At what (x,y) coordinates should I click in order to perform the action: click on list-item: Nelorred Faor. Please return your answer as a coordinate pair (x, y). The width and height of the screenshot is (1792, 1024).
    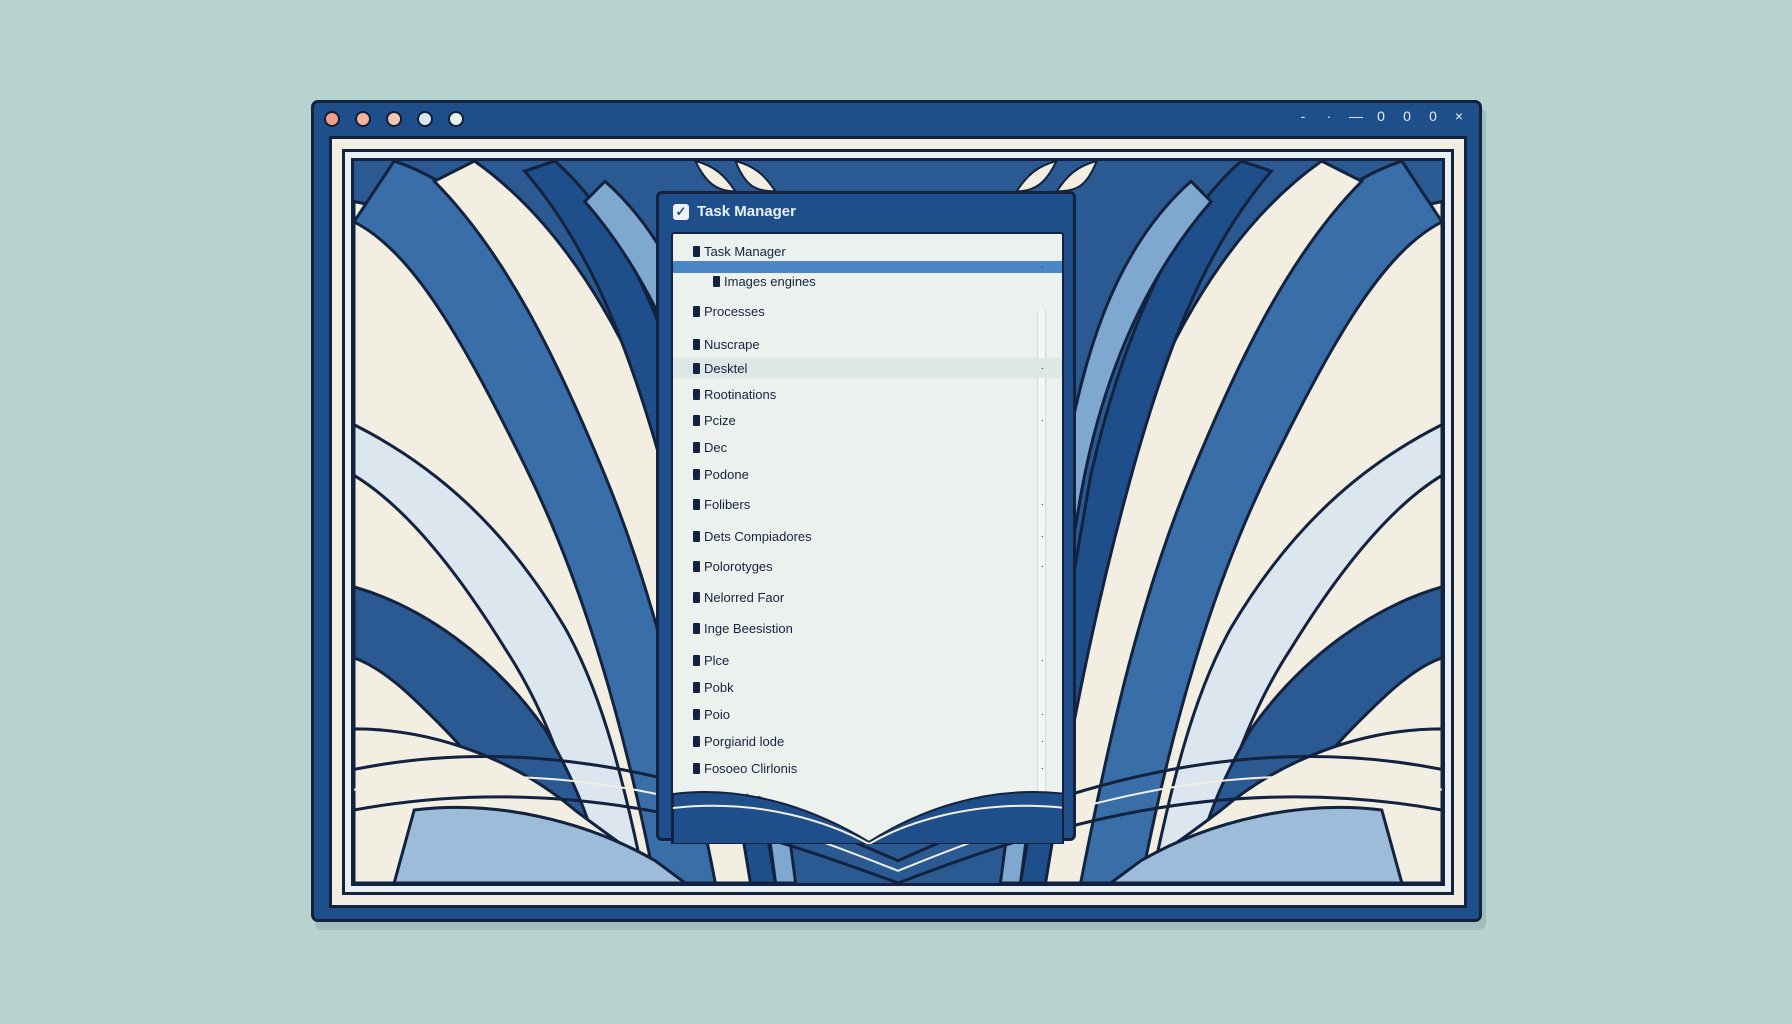
    Looking at the image, I should click on (867, 597).